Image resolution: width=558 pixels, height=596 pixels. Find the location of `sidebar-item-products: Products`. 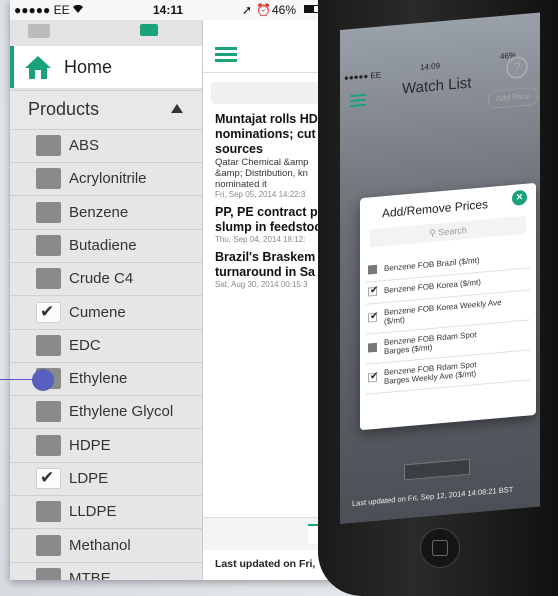

sidebar-item-products: Products is located at coordinates (106, 110).